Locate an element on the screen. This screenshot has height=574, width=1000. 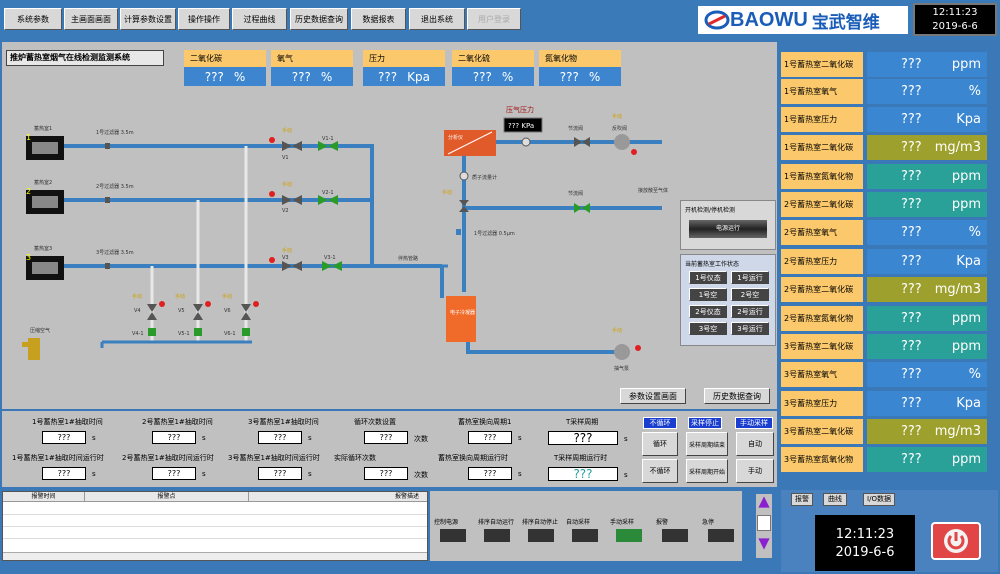
log-header: 报警点 is located at coordinates (167, 496).